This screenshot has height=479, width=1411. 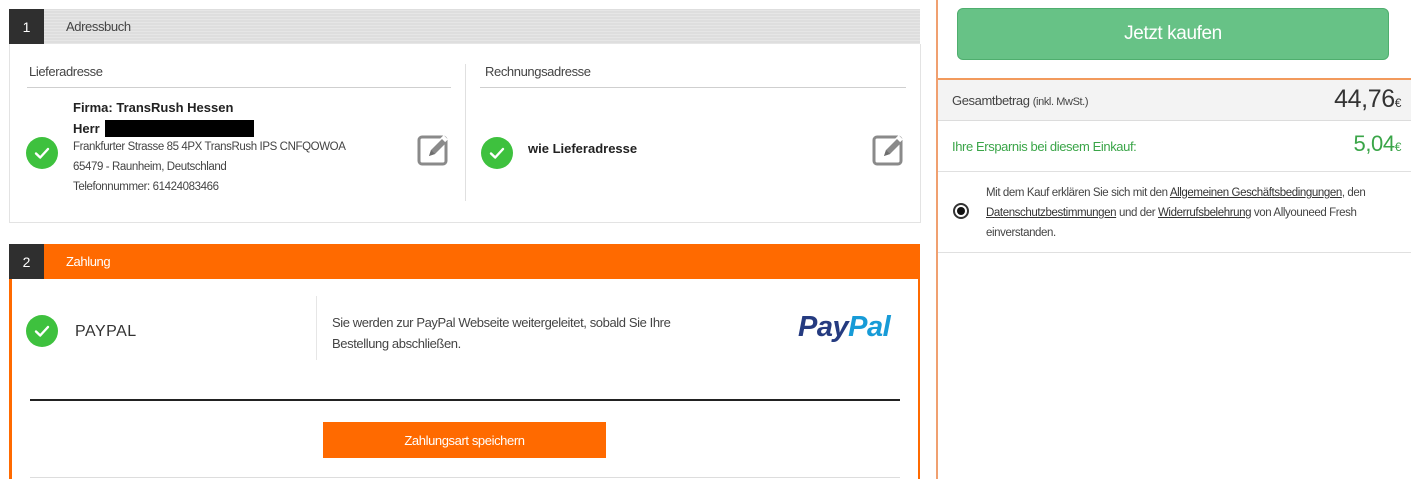 I want to click on billing-heading: Rechnungsadresse, so click(x=538, y=71).